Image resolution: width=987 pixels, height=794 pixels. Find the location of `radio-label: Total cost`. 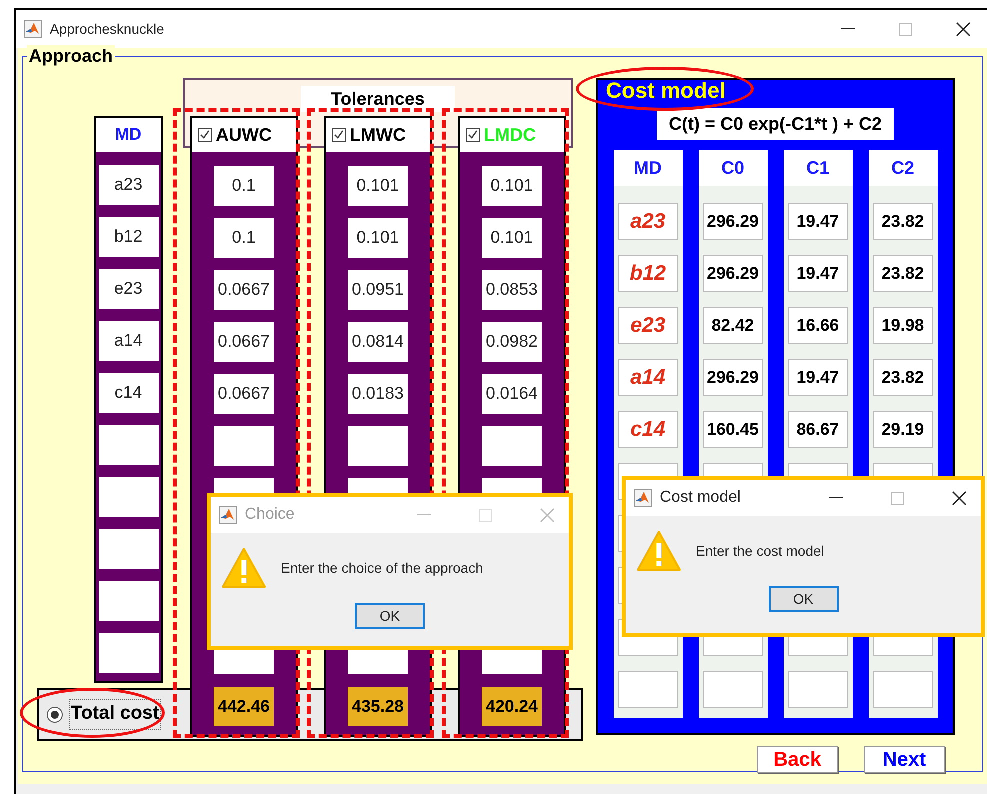

radio-label: Total cost is located at coordinates (115, 714).